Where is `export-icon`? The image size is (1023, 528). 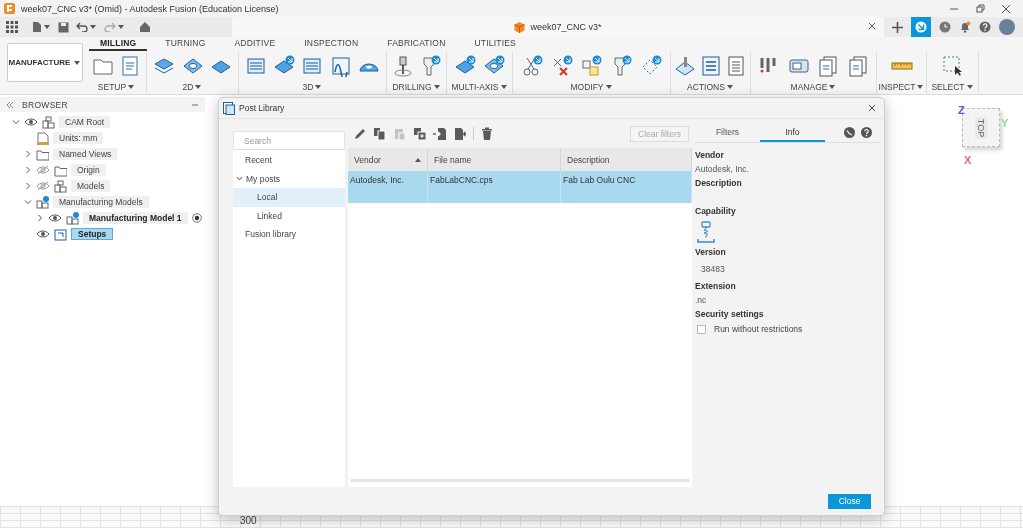
export-icon is located at coordinates (459, 133).